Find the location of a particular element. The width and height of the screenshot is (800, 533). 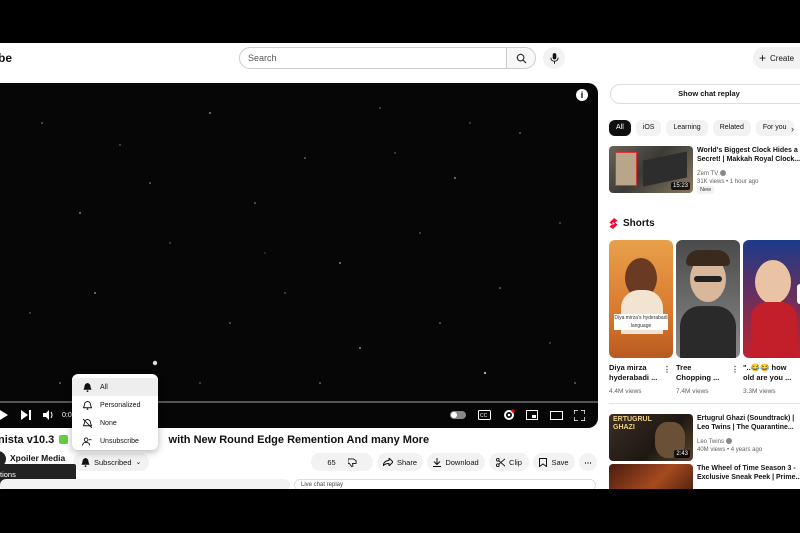

video-meta: 31K views • 1 hour ago is located at coordinates (728, 182).